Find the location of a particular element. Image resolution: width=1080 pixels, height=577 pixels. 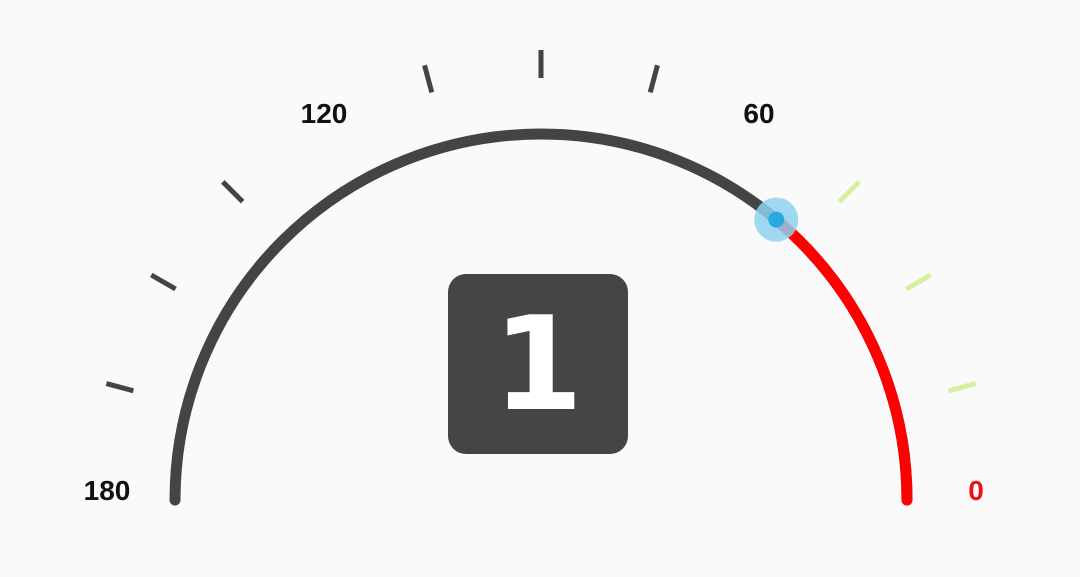

gauge-active-range is located at coordinates (841, 360).